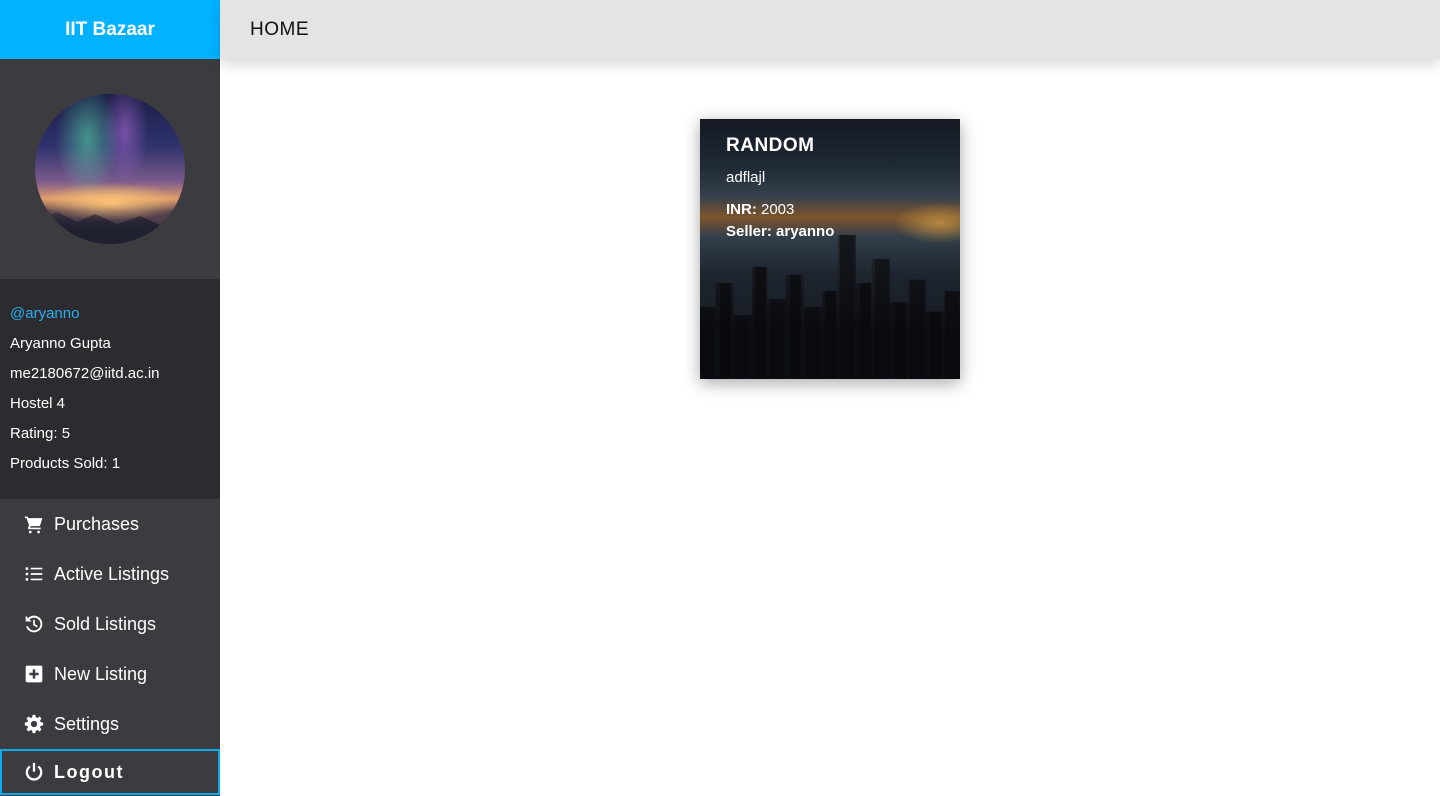  What do you see at coordinates (105, 623) in the screenshot?
I see `sidebar-item-label: Sold Listings` at bounding box center [105, 623].